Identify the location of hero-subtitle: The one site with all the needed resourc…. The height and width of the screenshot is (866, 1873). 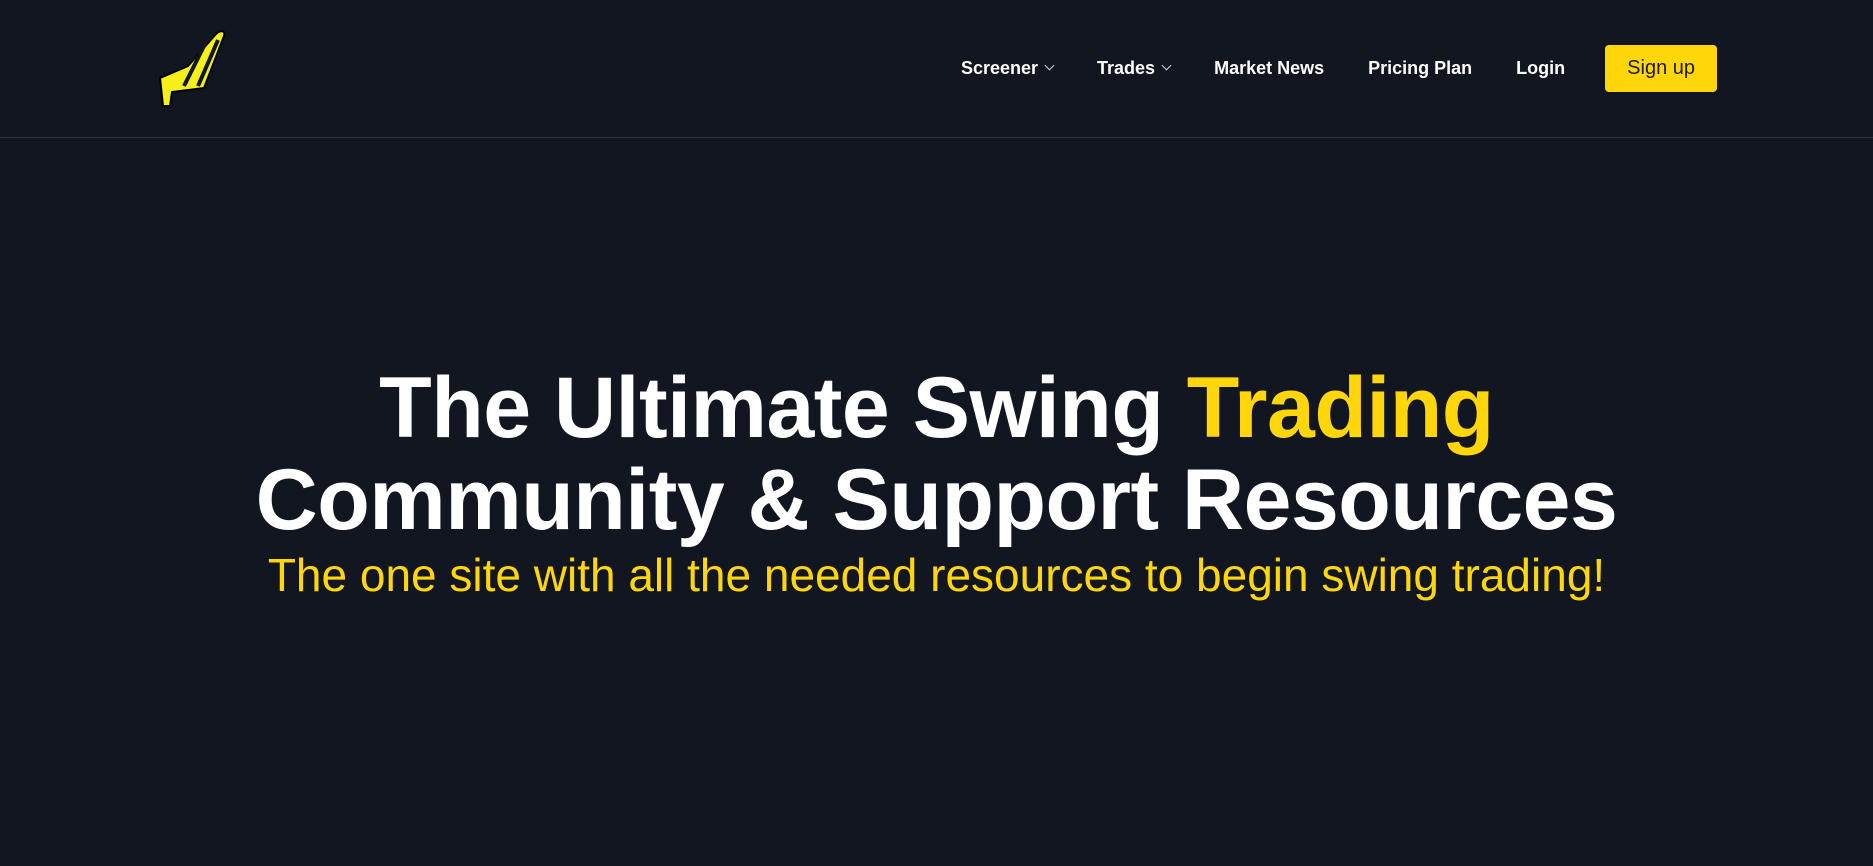
(936, 575).